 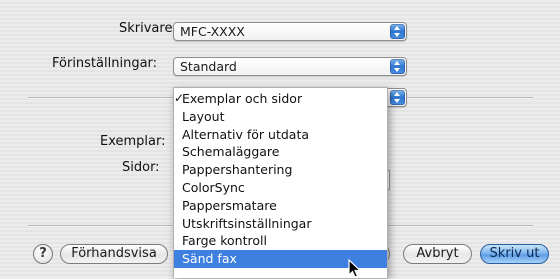 What do you see at coordinates (355, 268) in the screenshot?
I see `mouse-pointer-icon` at bounding box center [355, 268].